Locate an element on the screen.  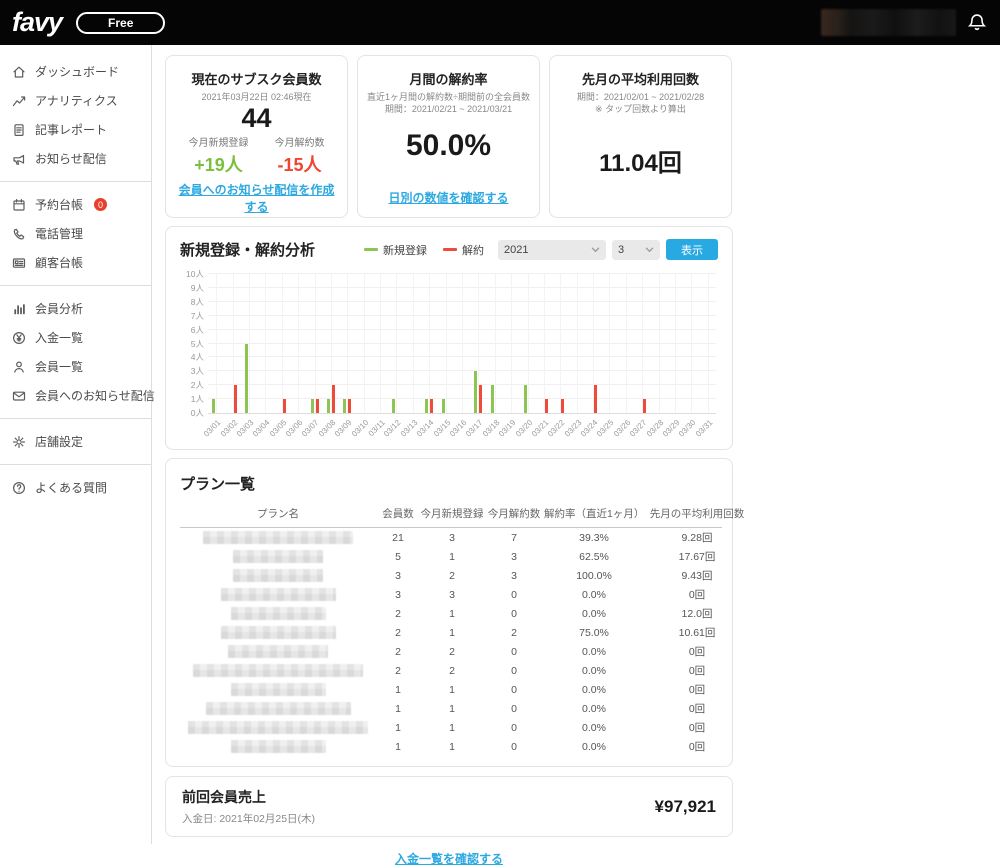
x-axis-tick-label: 03/21 is located at coordinates (540, 428).